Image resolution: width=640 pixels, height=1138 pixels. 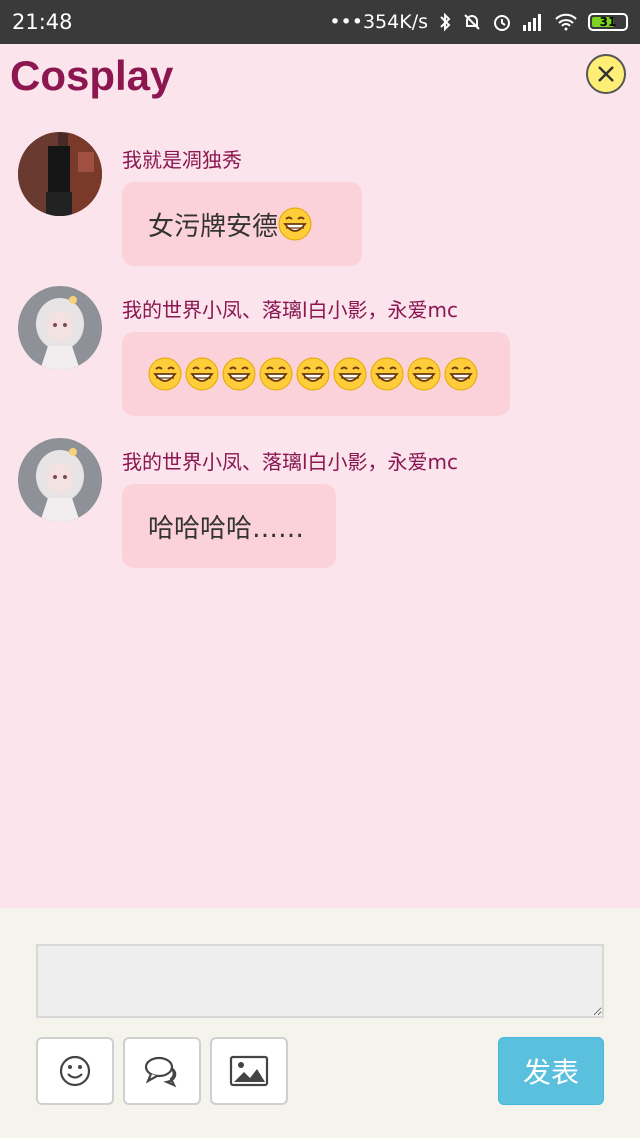 What do you see at coordinates (320, 981) in the screenshot?
I see `message-input` at bounding box center [320, 981].